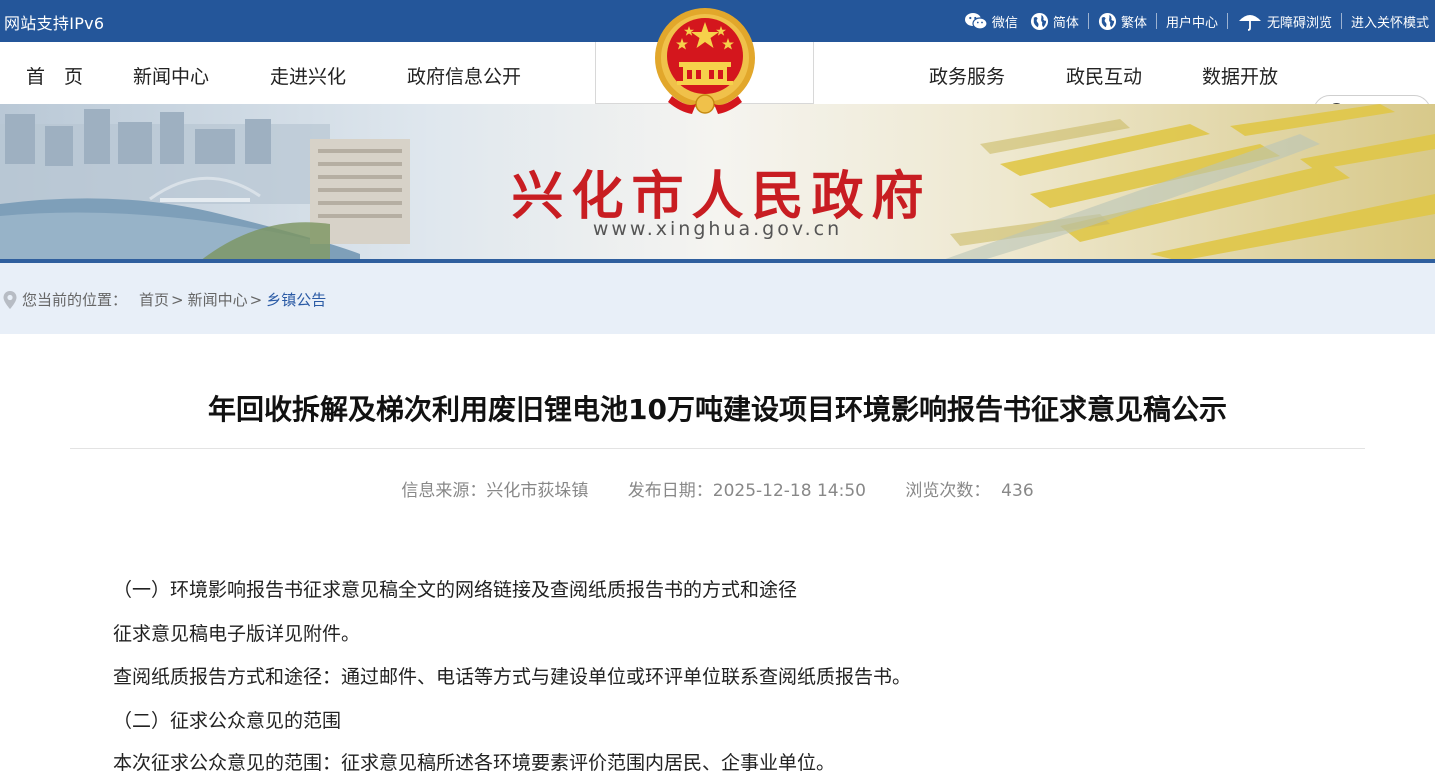  What do you see at coordinates (1004, 23) in the screenshot?
I see `wechat-label: 微信` at bounding box center [1004, 23].